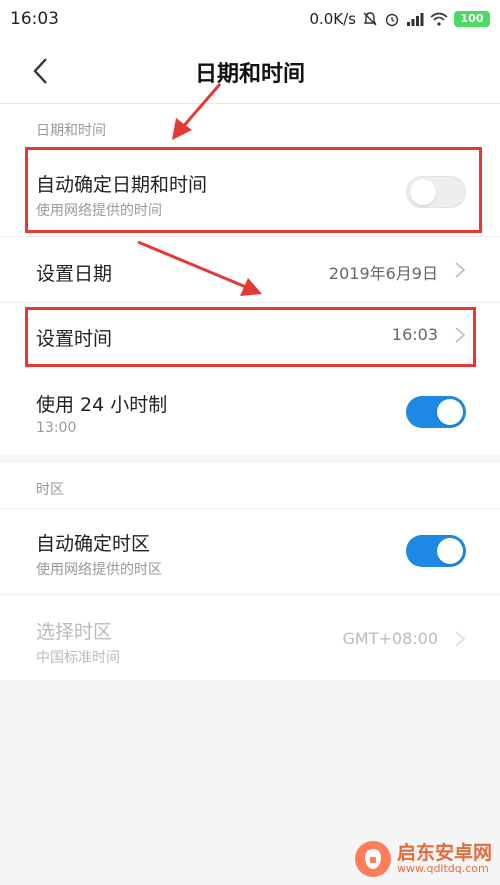 This screenshot has width=500, height=885. What do you see at coordinates (436, 412) in the screenshot?
I see `use-24h-toggle` at bounding box center [436, 412].